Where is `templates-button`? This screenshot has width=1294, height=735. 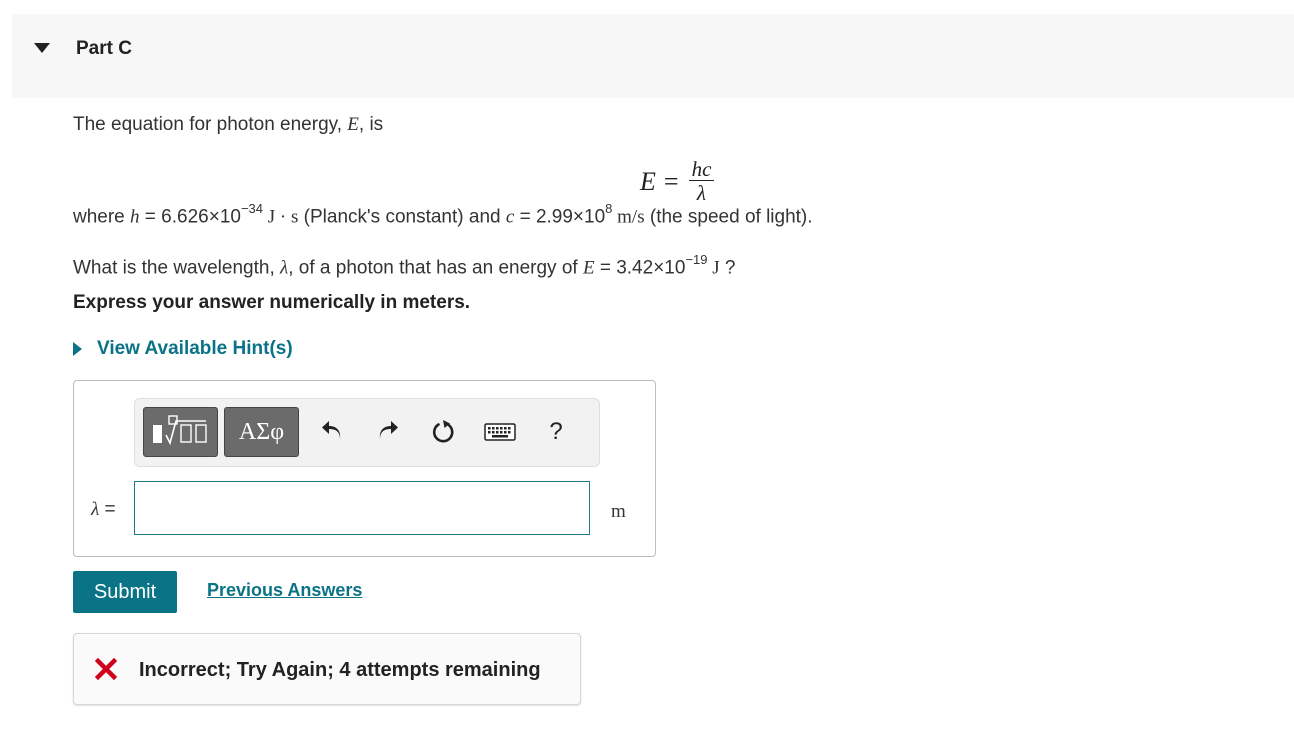 templates-button is located at coordinates (180, 432).